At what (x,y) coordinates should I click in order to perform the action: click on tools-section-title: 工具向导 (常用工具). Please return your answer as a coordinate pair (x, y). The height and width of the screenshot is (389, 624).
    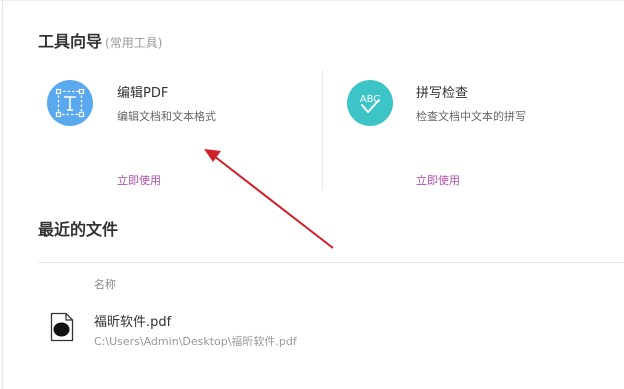
    Looking at the image, I should click on (100, 40).